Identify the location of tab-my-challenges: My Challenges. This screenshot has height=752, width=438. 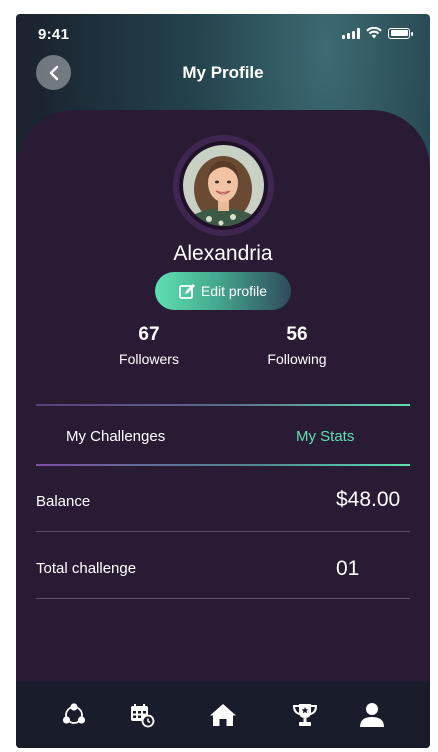
(115, 436).